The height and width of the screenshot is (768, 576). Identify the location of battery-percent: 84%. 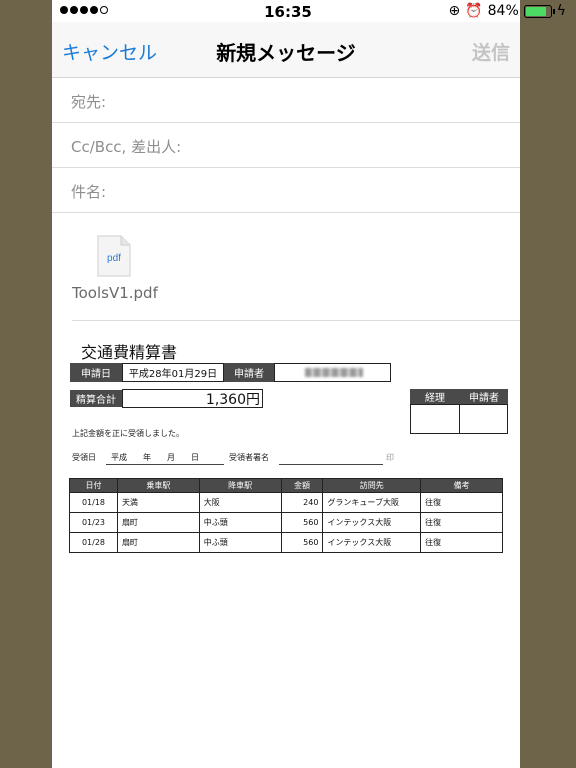
(503, 11).